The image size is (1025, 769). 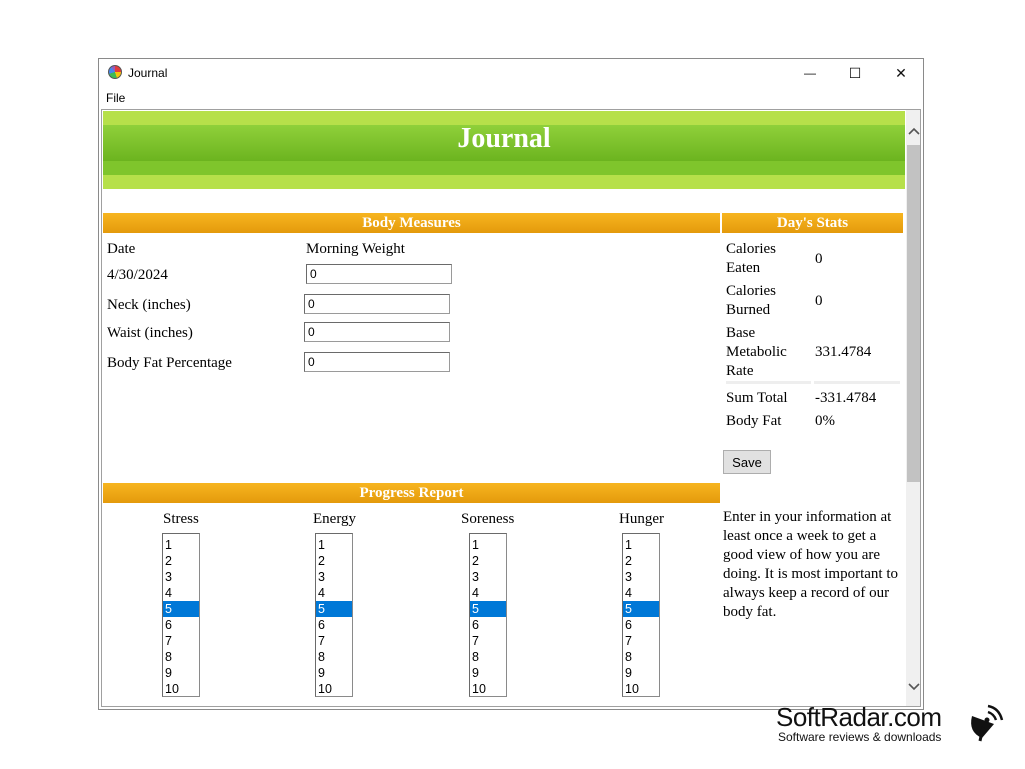 What do you see at coordinates (488, 689) in the screenshot?
I see `soreness-option: 10` at bounding box center [488, 689].